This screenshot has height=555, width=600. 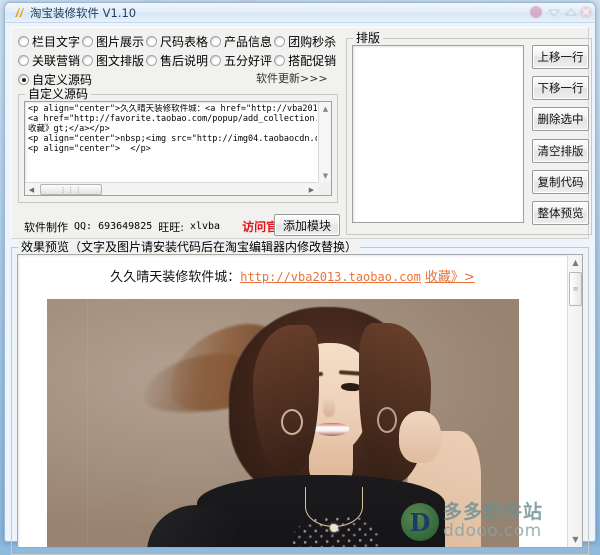 I want to click on photo-wall-seam, so click(x=87, y=423).